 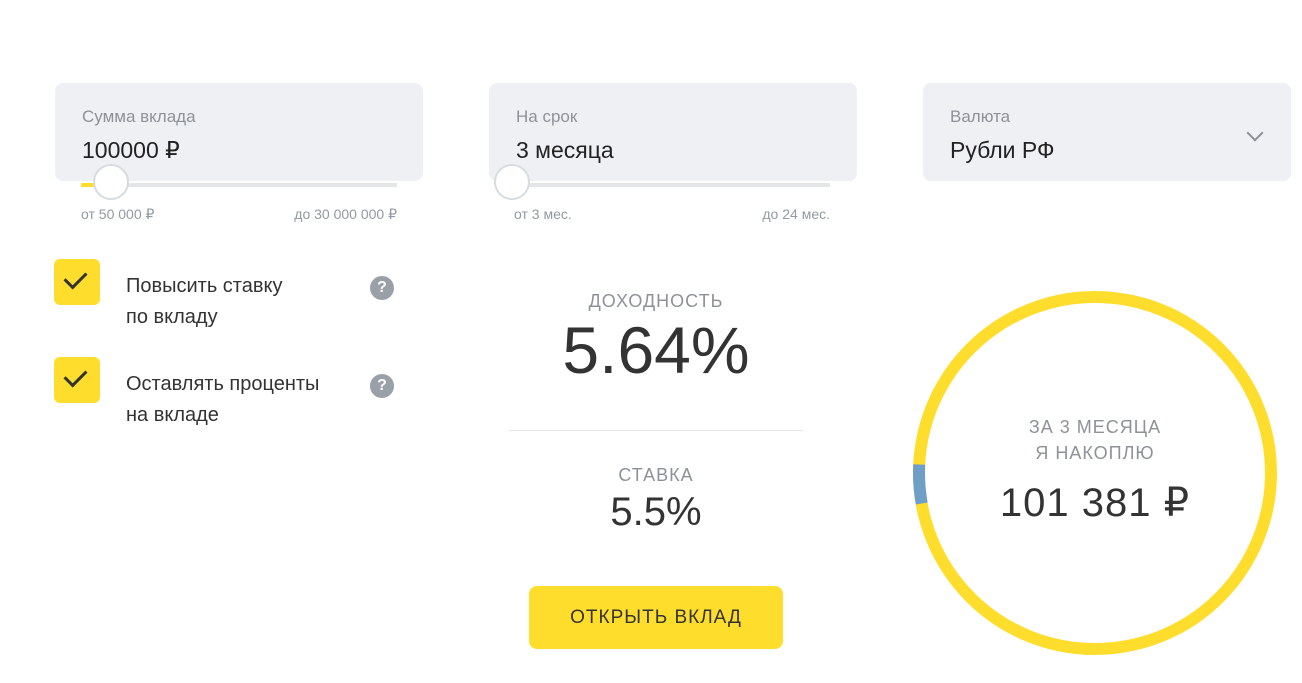 What do you see at coordinates (139, 116) in the screenshot?
I see `amount-label: Сумма вклада` at bounding box center [139, 116].